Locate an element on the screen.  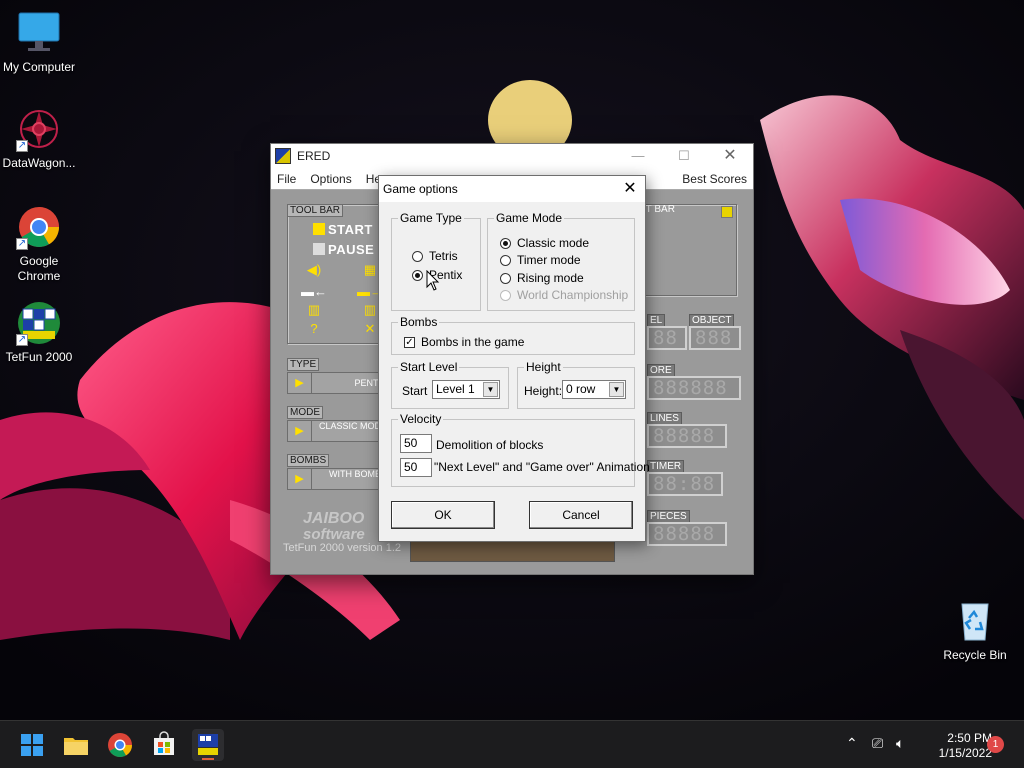
demolition-speed-input: 50 is located at coordinates (416, 443).